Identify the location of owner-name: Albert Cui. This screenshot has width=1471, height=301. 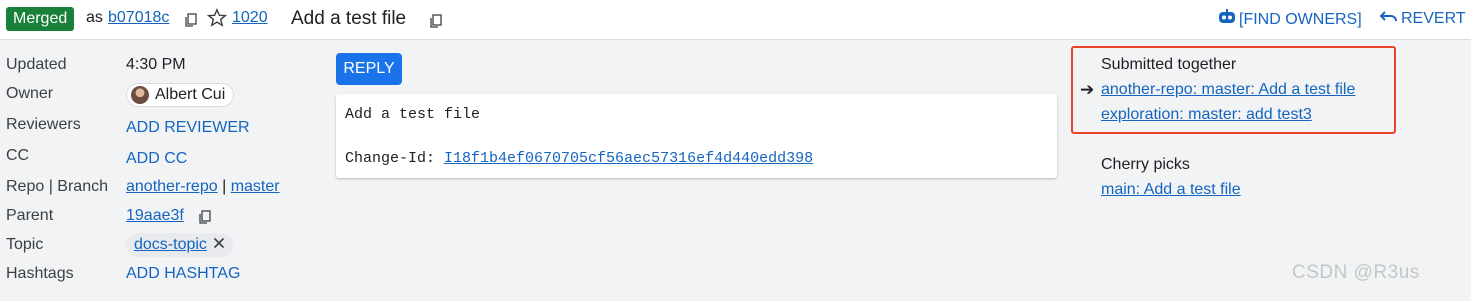
(190, 94).